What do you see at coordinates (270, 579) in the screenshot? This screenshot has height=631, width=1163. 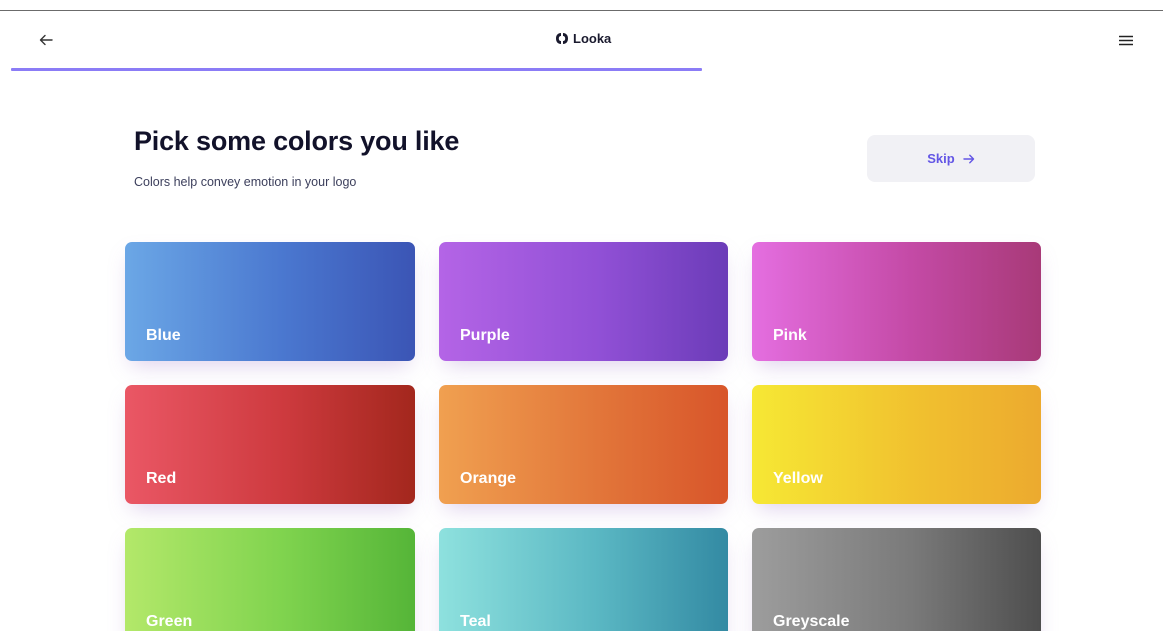 I see `swatch-green: Green` at bounding box center [270, 579].